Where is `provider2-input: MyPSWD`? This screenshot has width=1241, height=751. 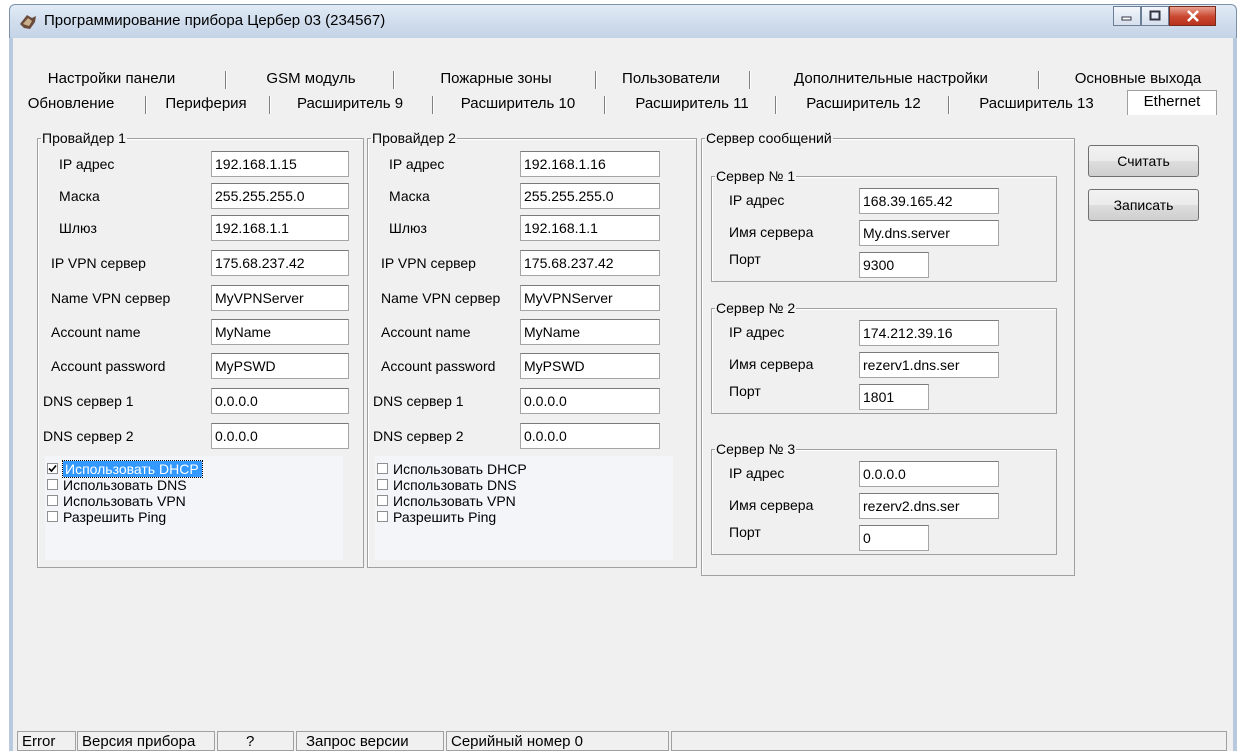
provider2-input: MyPSWD is located at coordinates (590, 366).